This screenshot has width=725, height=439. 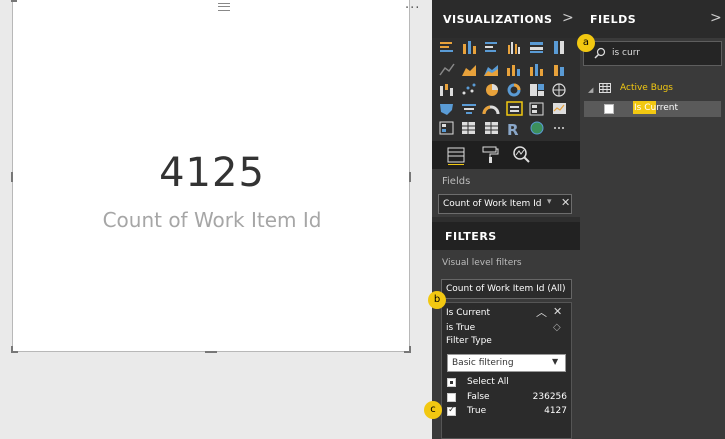 What do you see at coordinates (507, 412) in the screenshot?
I see `option-true: ✓ True 4127` at bounding box center [507, 412].